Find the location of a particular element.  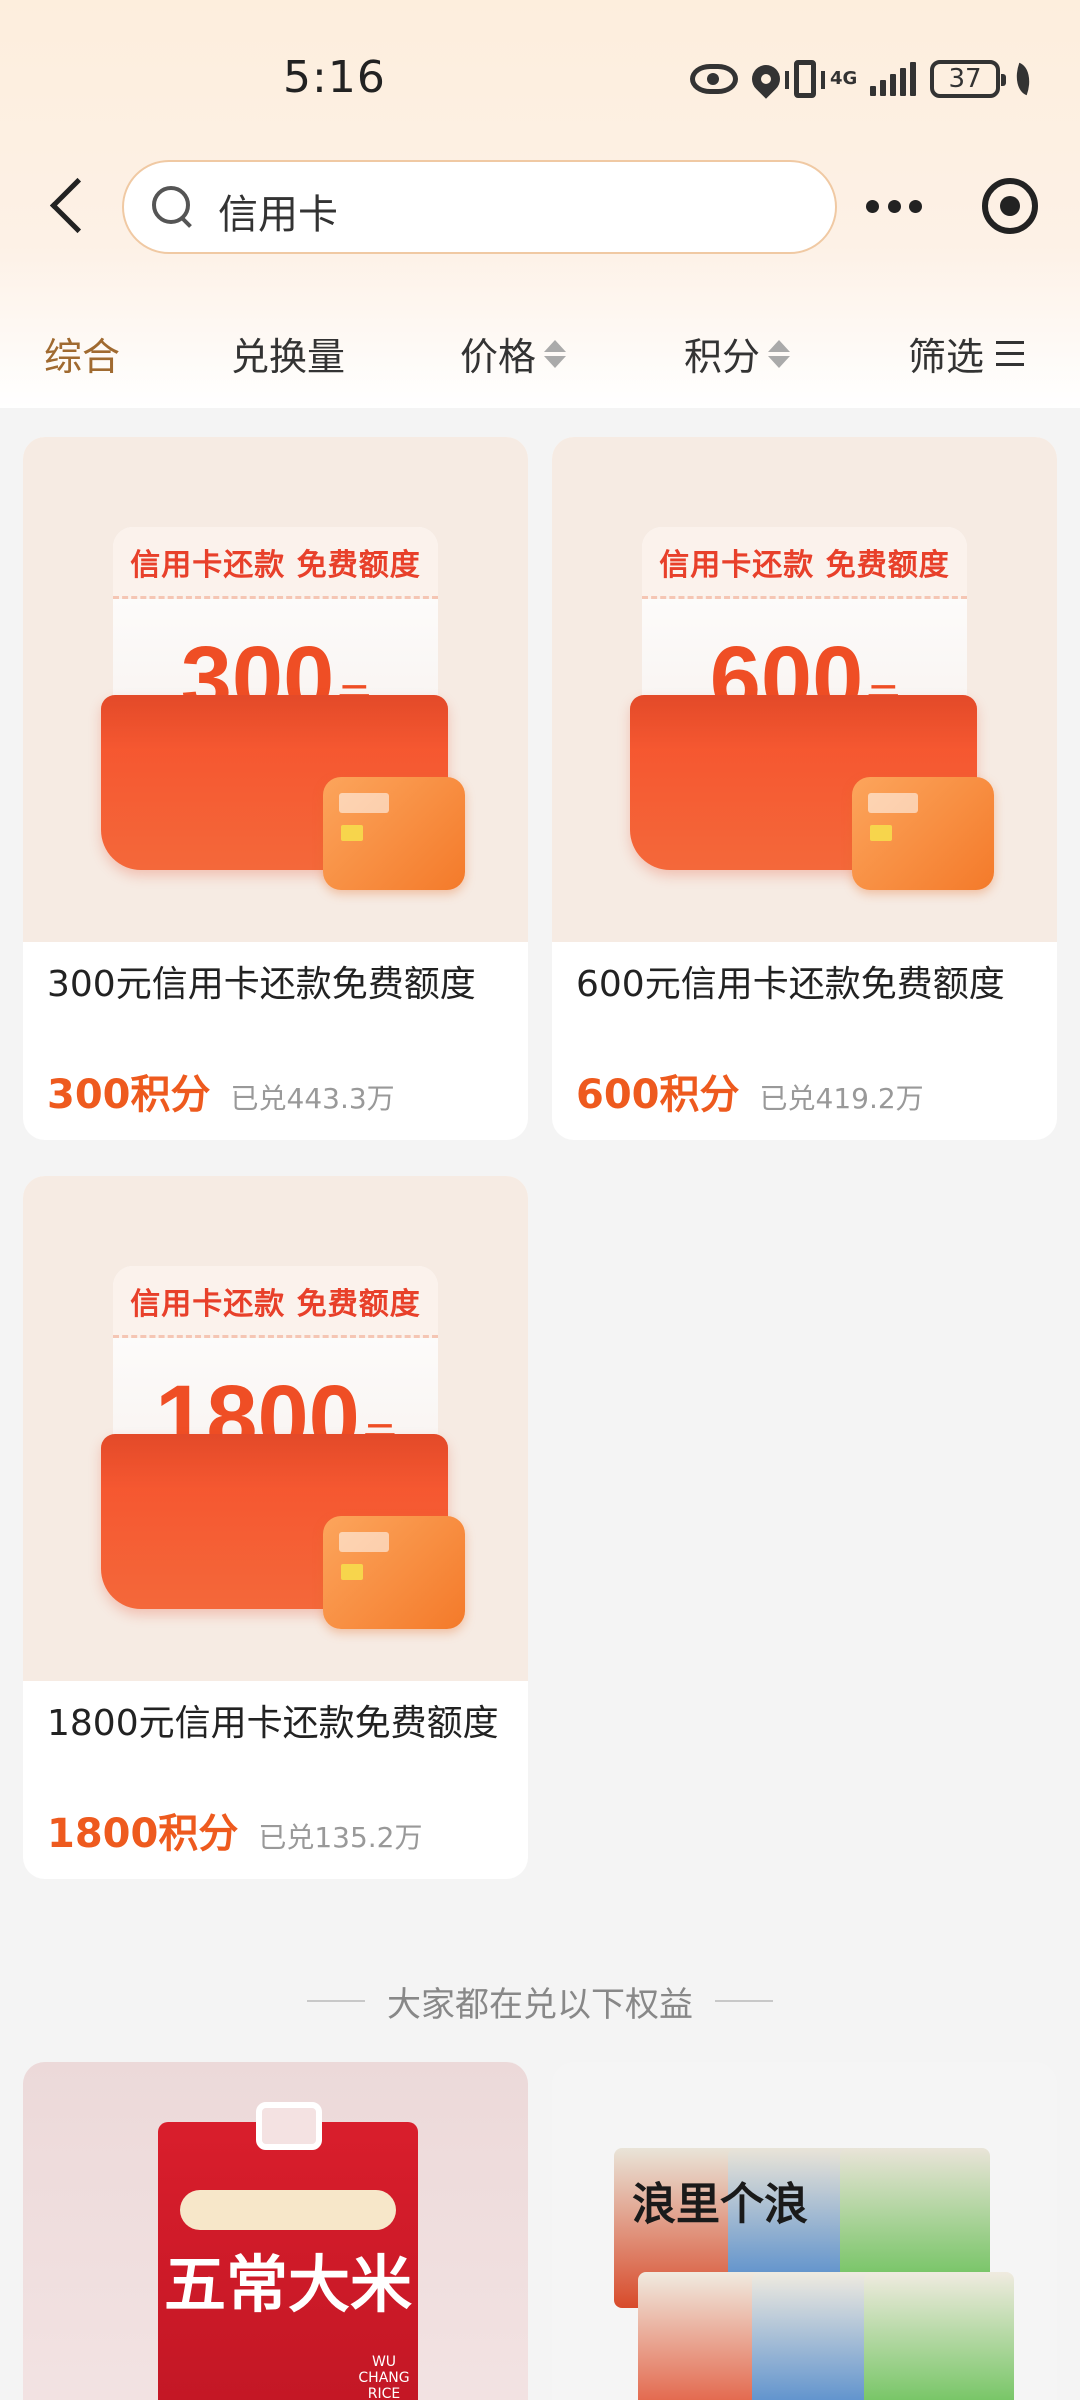

product-title: 300元信用卡还款免费额度 is located at coordinates (261, 984).